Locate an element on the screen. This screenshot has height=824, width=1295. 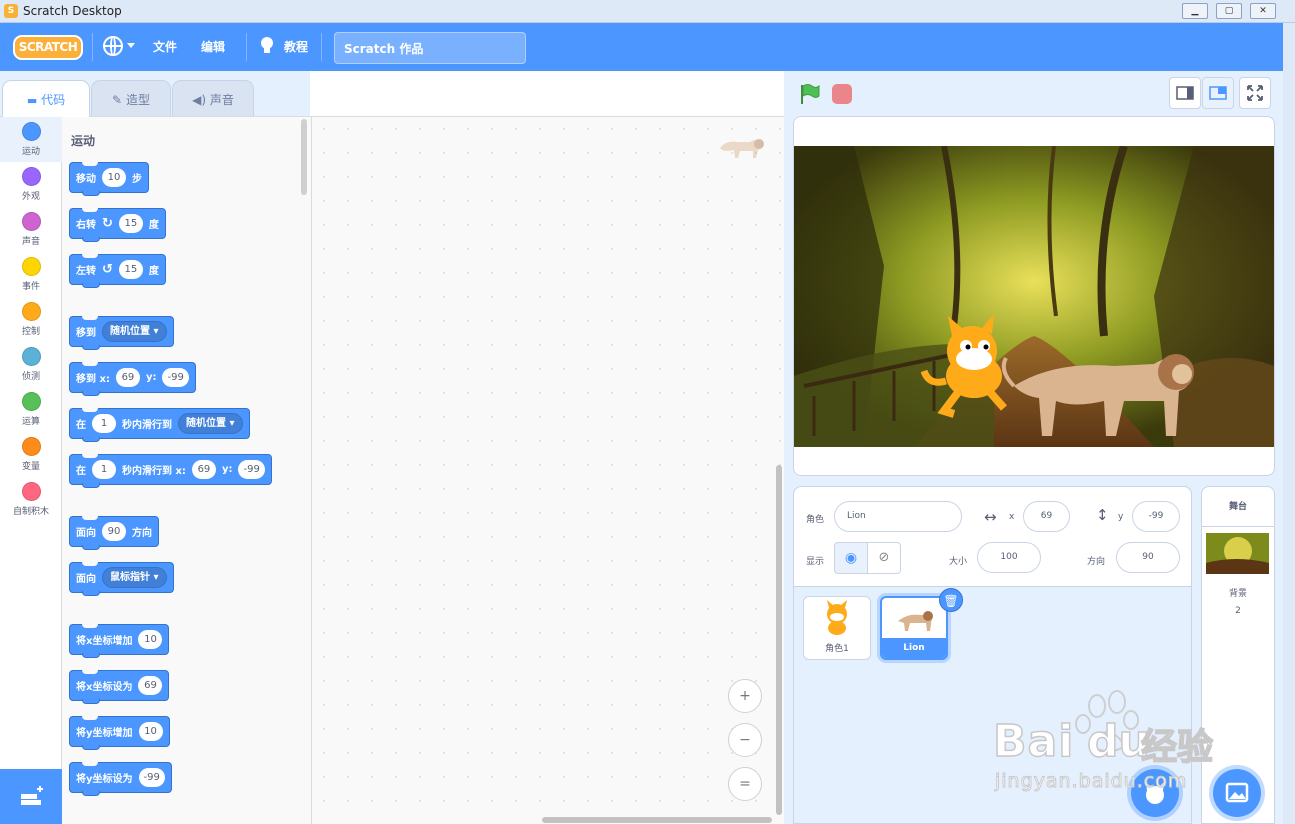
zoom-in-button: + is located at coordinates (745, 696).